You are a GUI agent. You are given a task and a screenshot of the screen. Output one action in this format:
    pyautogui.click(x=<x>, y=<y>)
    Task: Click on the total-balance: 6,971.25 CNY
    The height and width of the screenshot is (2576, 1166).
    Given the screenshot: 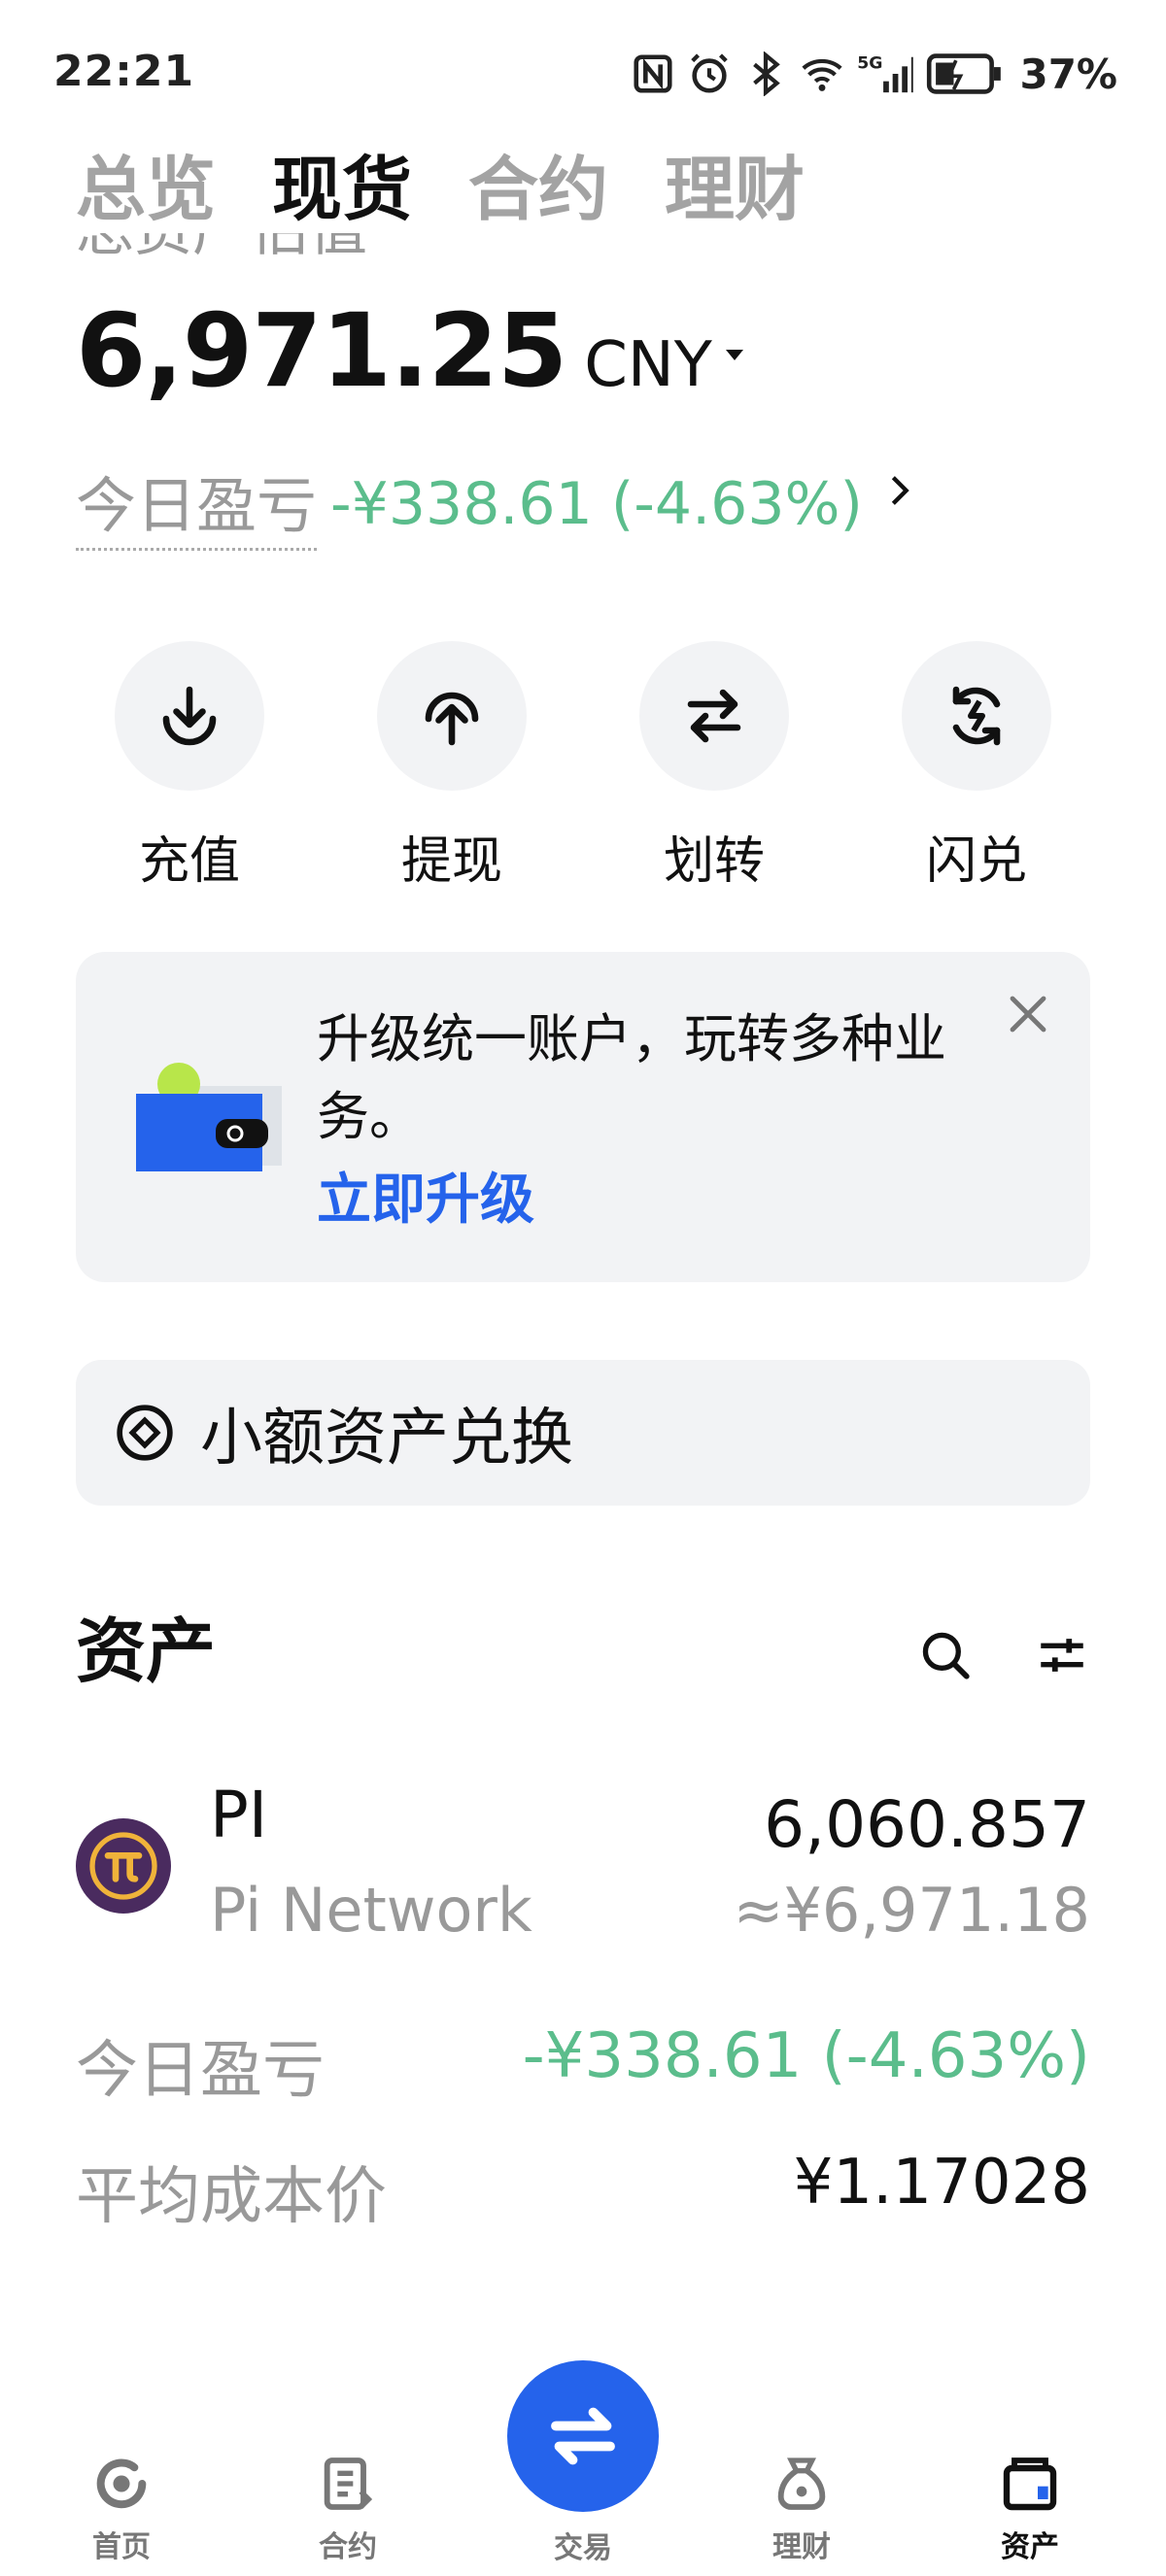 What is the action you would take?
    pyautogui.click(x=409, y=350)
    